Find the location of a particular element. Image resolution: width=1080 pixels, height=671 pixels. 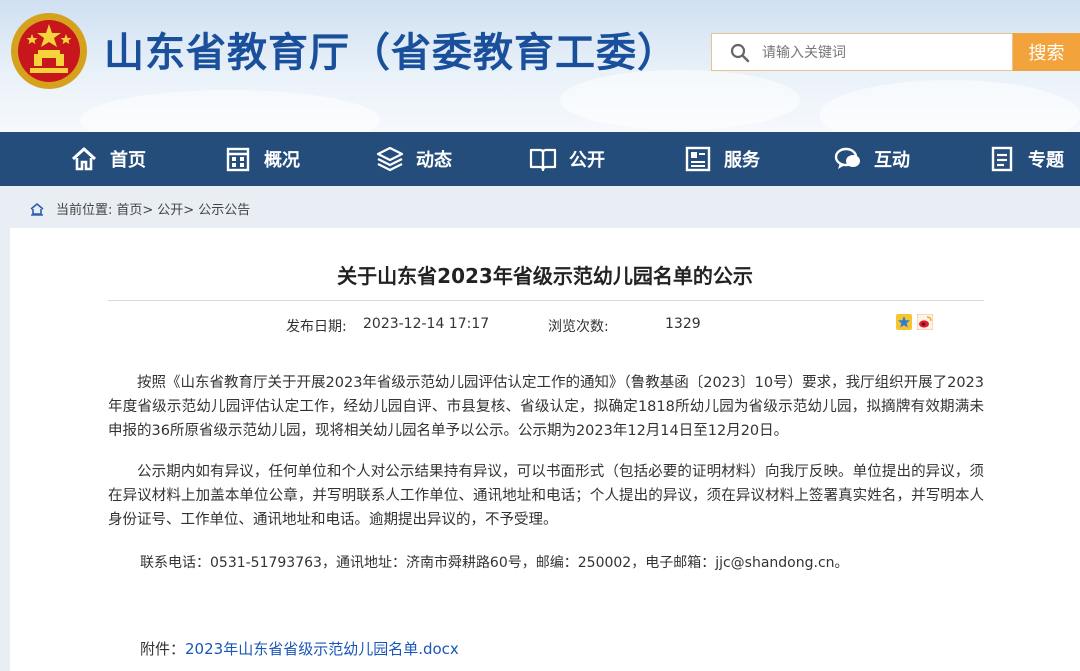

nav-item-interact: 互动 is located at coordinates (872, 159).